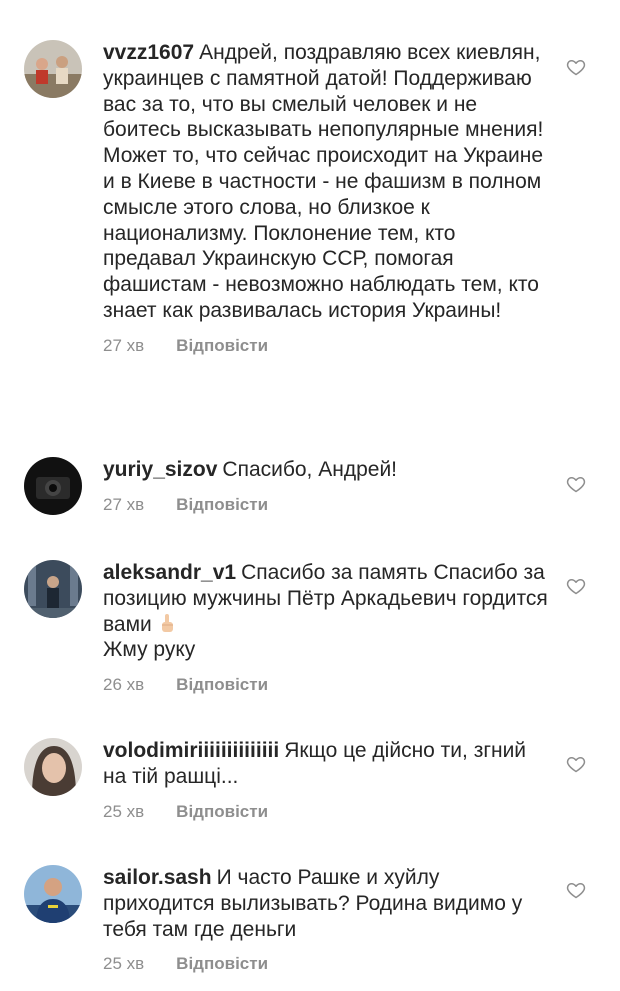 This screenshot has width=620, height=991. I want to click on comment-username: yuriy_sizov, so click(160, 469).